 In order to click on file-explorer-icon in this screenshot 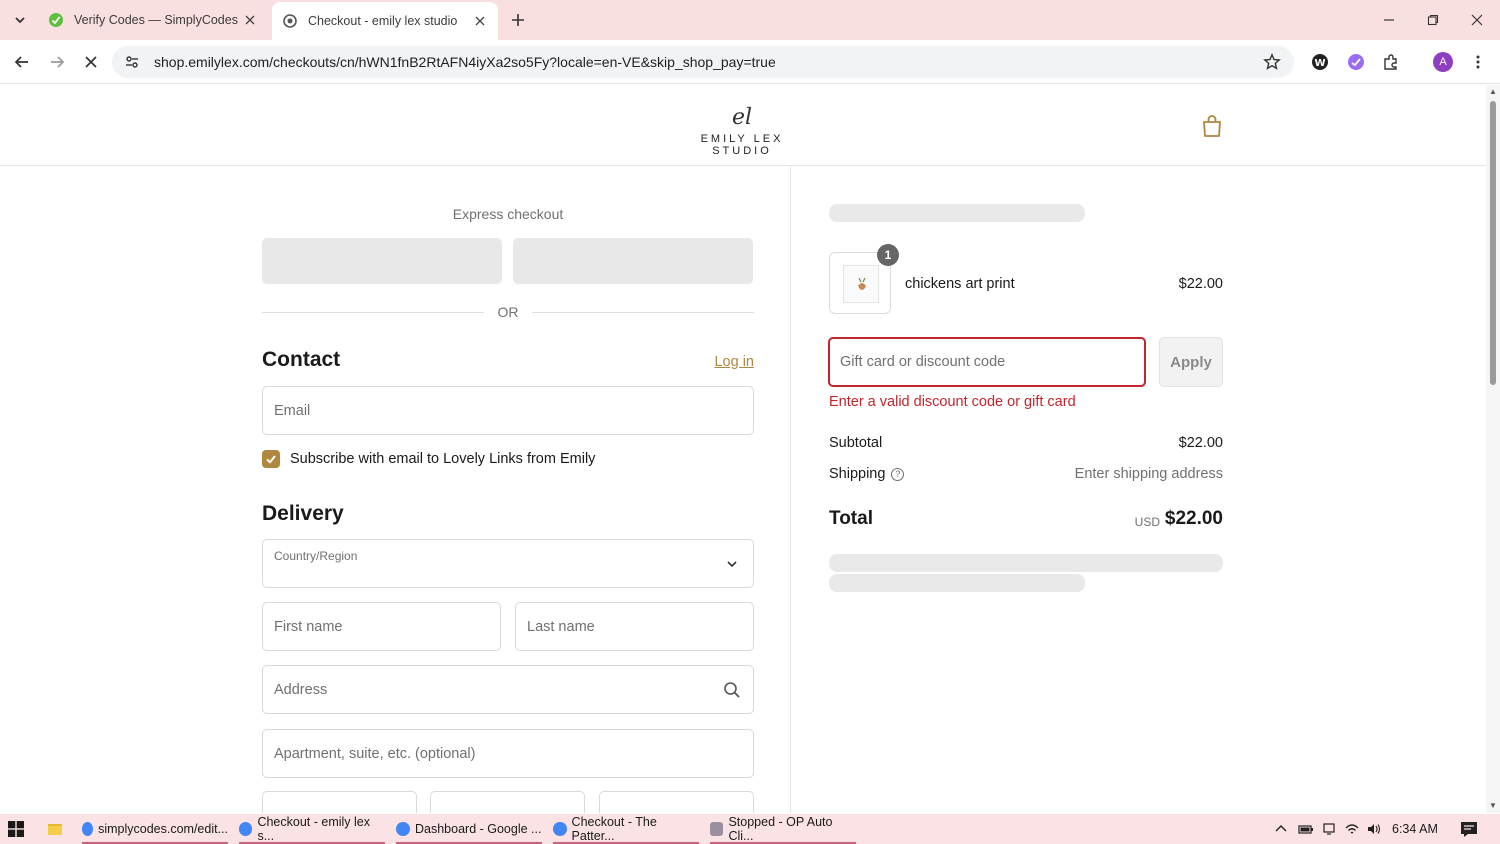, I will do `click(55, 829)`.